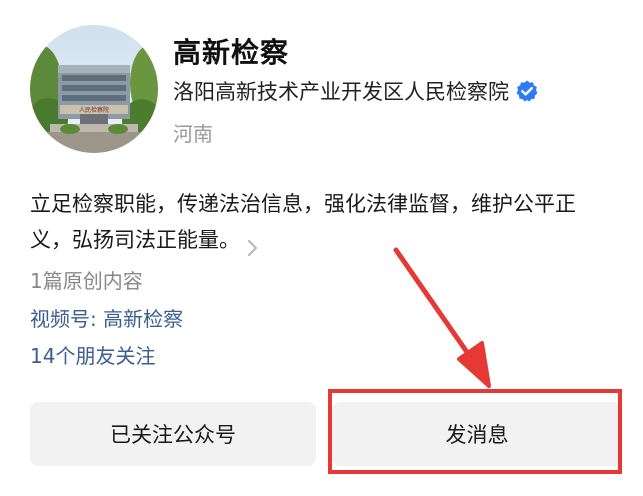 The height and width of the screenshot is (496, 643). Describe the element at coordinates (253, 244) in the screenshot. I see `chevron-right-icon` at that location.